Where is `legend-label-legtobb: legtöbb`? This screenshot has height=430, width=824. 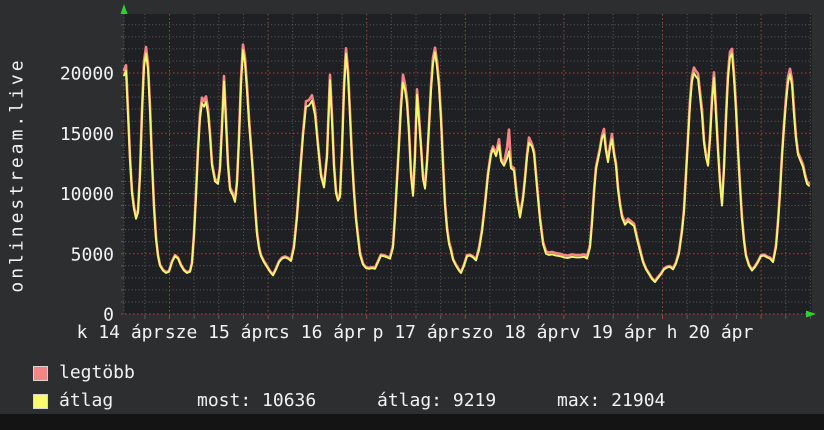
legend-label-legtobb: legtöbb is located at coordinates (97, 372).